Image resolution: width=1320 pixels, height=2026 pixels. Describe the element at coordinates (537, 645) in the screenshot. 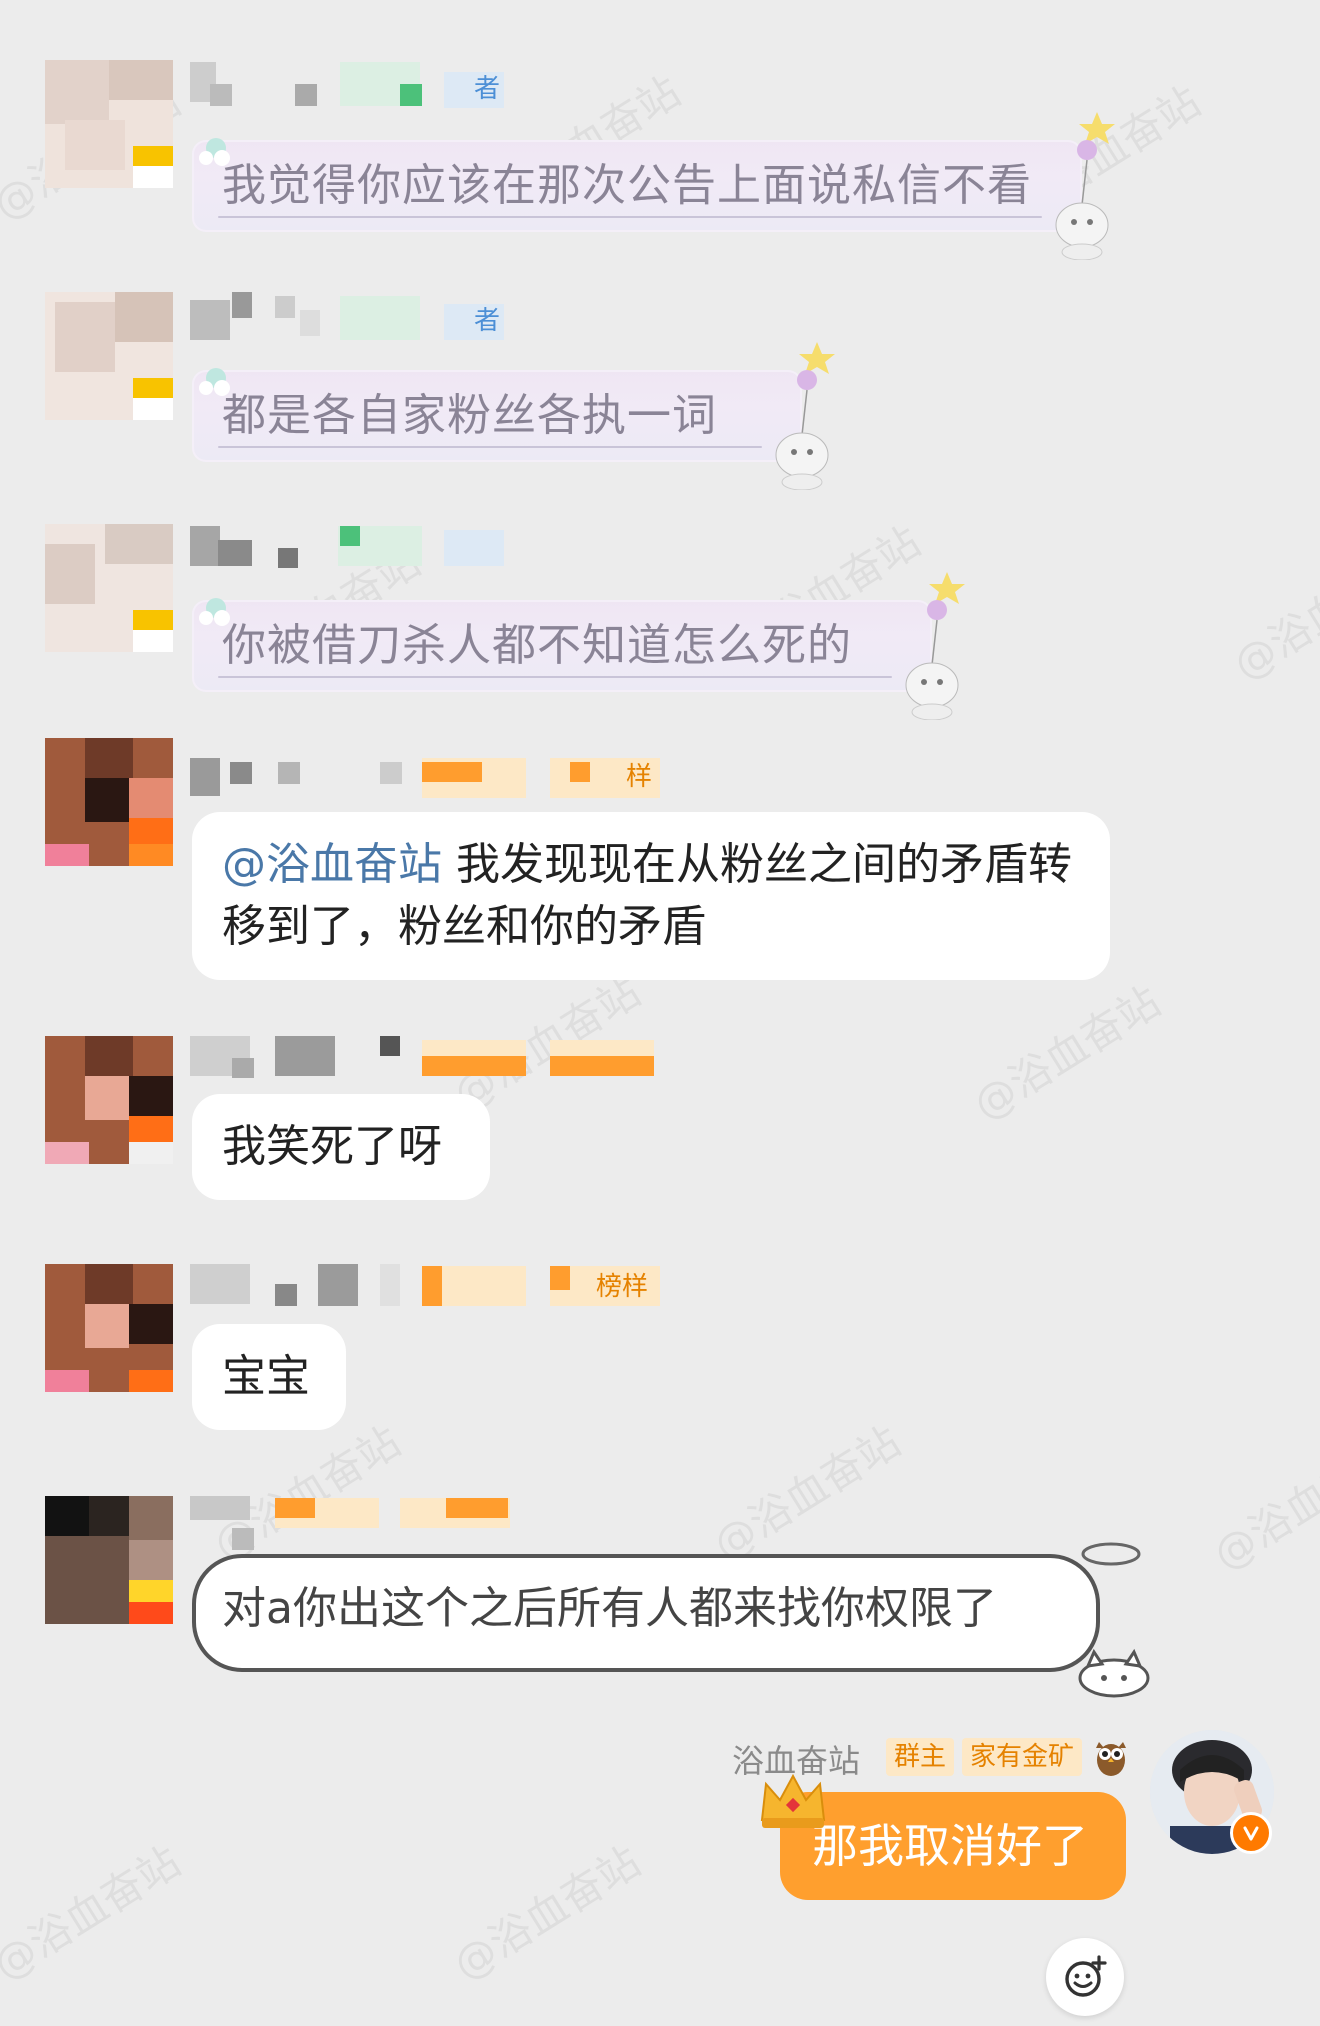

I see `message-text: 你被借刀杀人都不知道怎么死的` at that location.